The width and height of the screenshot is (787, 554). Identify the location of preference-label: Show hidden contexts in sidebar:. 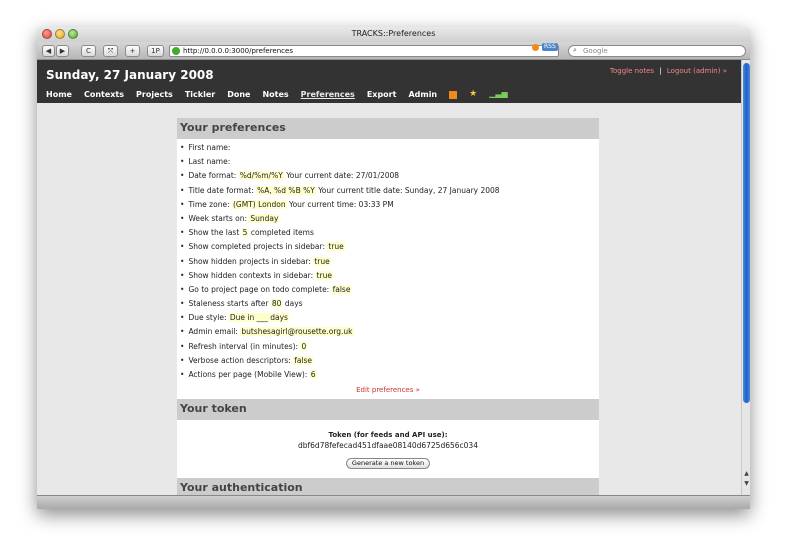
(251, 275).